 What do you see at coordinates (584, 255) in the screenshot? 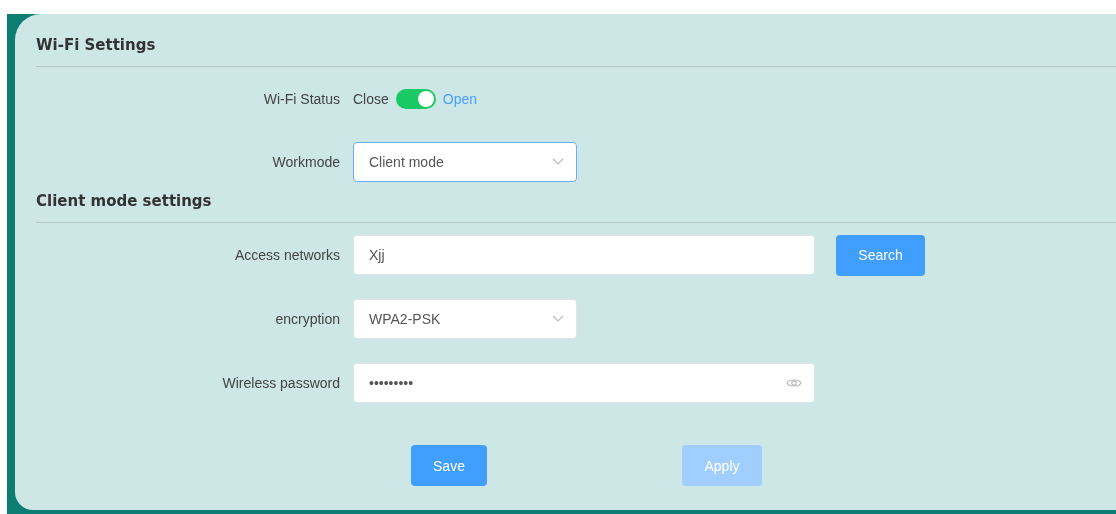
I see `input-field: Xjj` at bounding box center [584, 255].